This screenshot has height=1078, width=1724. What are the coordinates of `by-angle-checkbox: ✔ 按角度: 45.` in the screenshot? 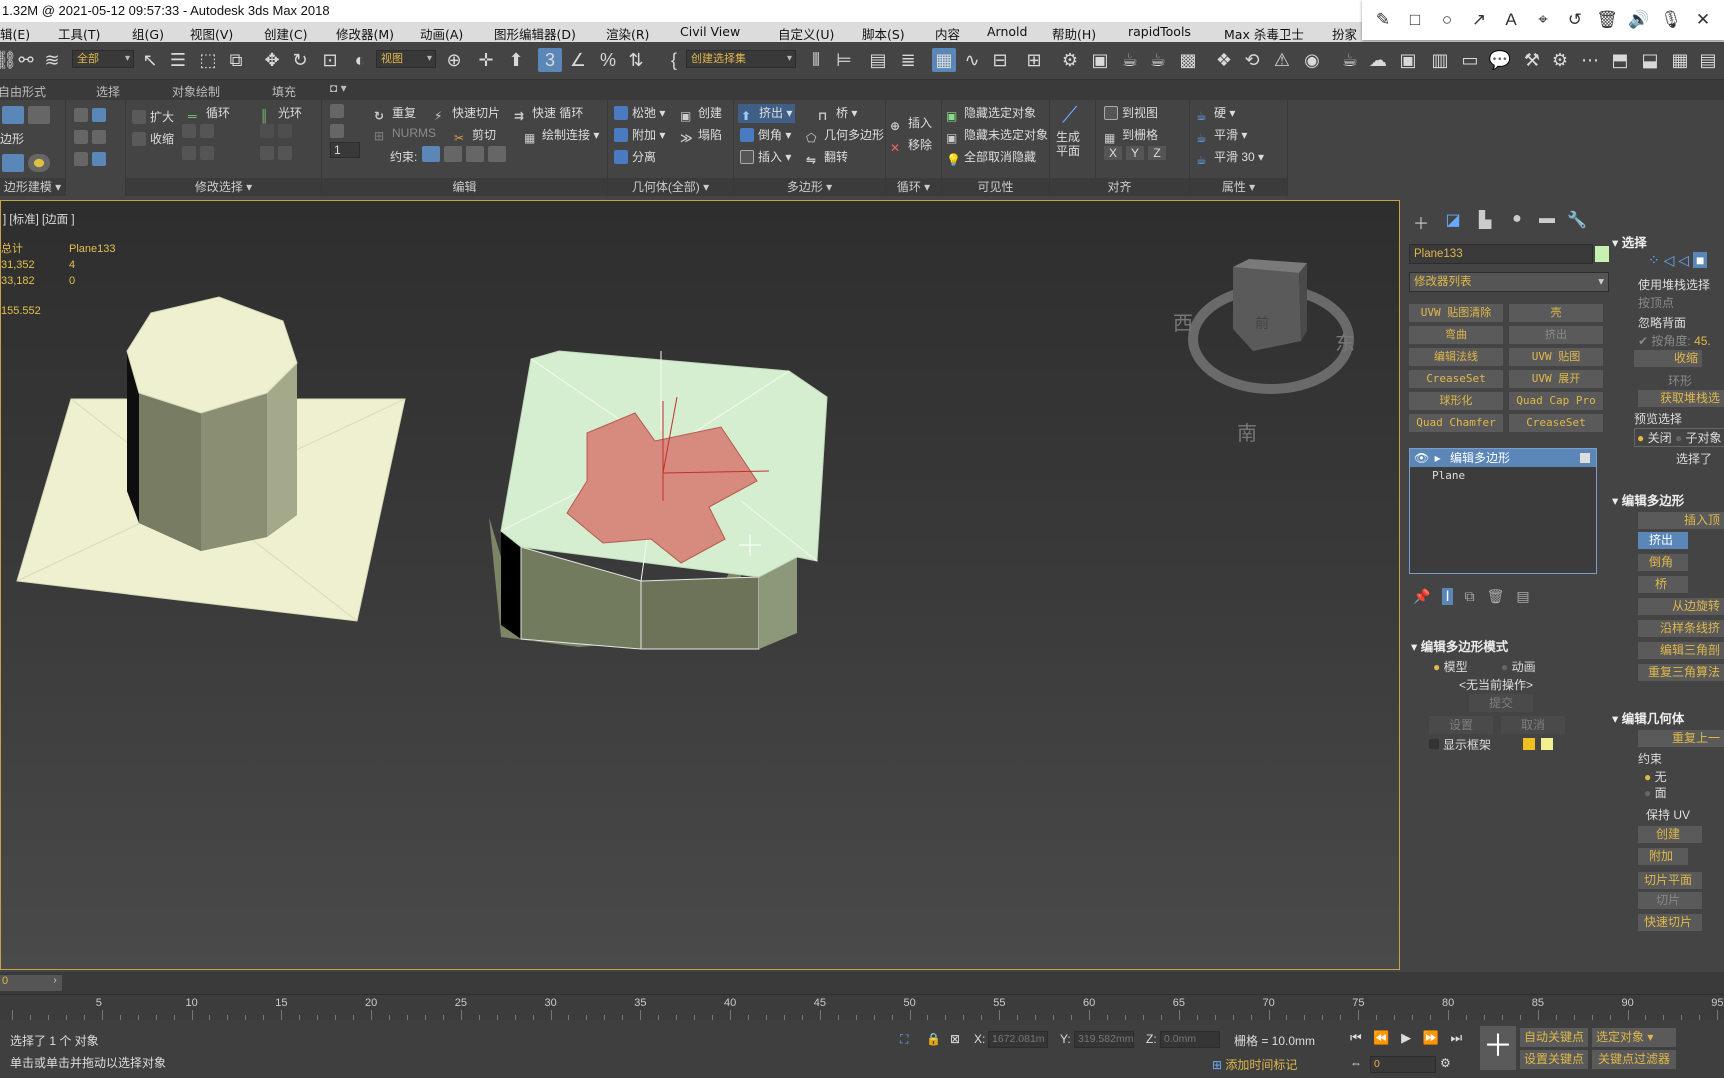 It's located at (1674, 340).